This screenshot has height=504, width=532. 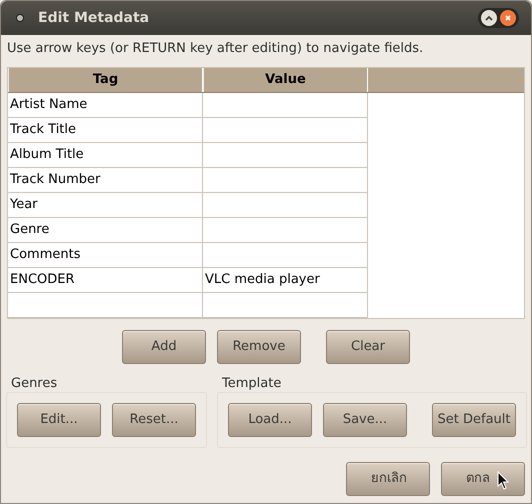 What do you see at coordinates (105, 80) in the screenshot?
I see `column-header: Tag` at bounding box center [105, 80].